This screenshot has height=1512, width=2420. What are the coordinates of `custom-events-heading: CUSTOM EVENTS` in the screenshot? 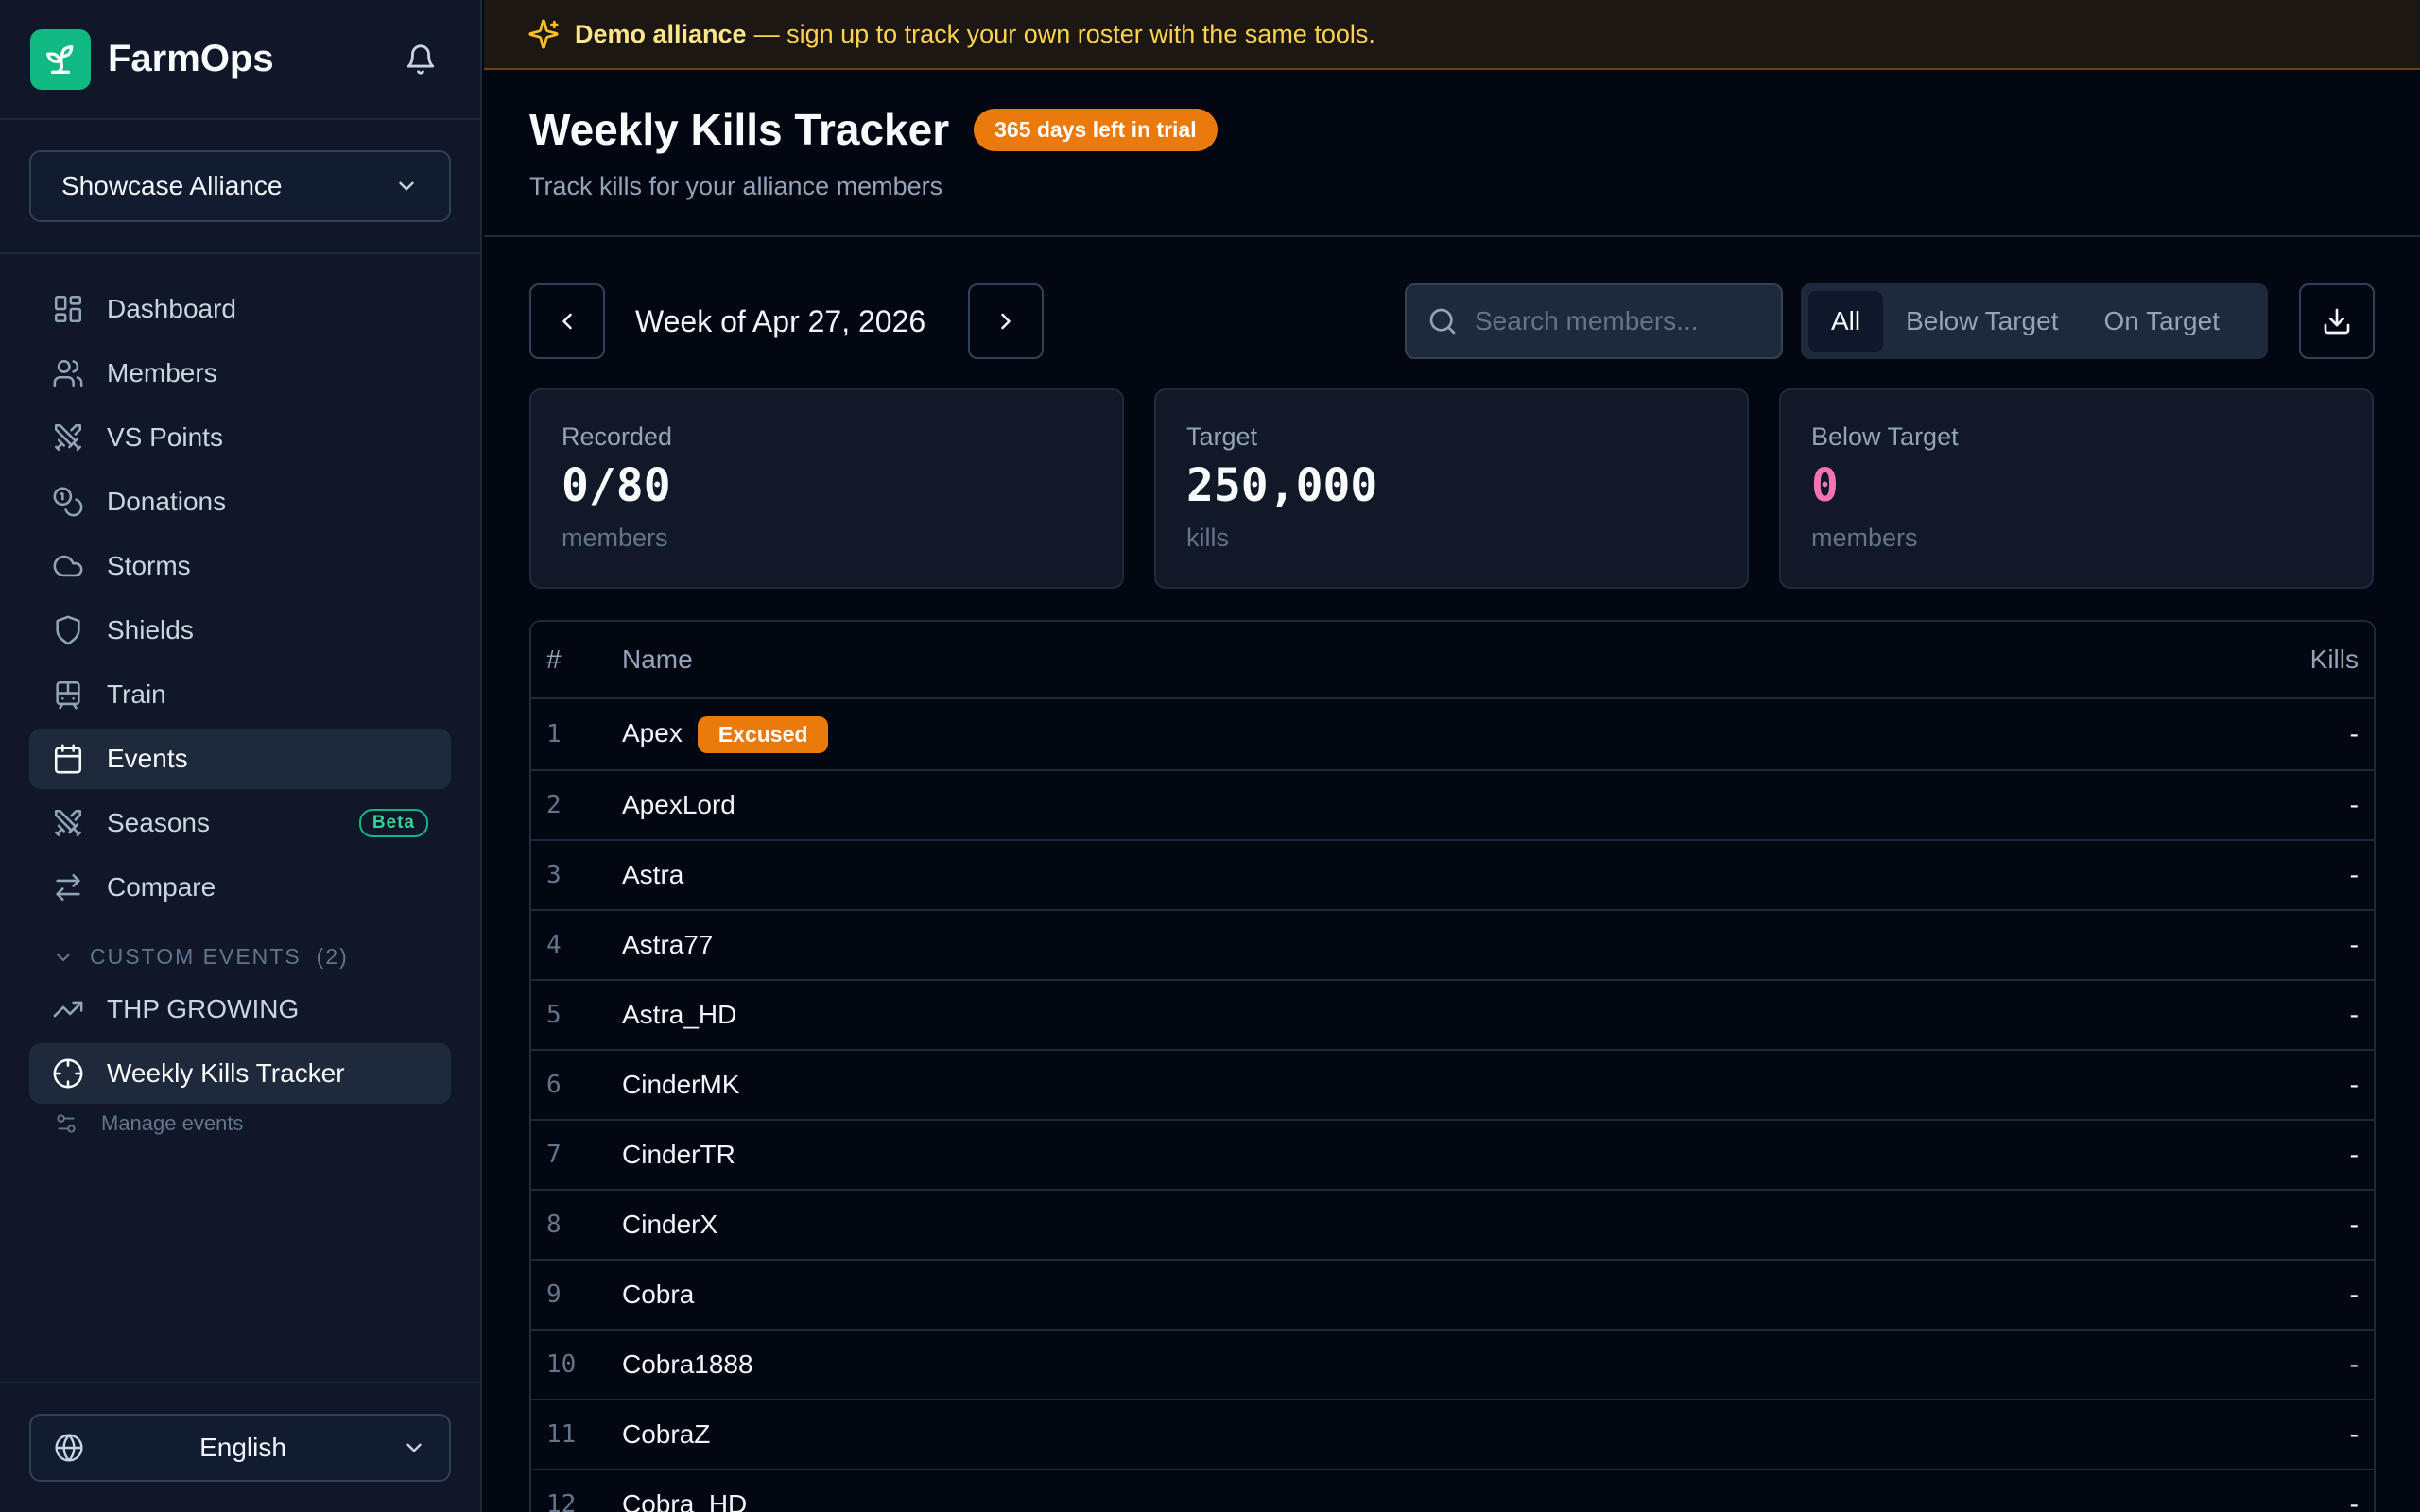 It's located at (196, 956).